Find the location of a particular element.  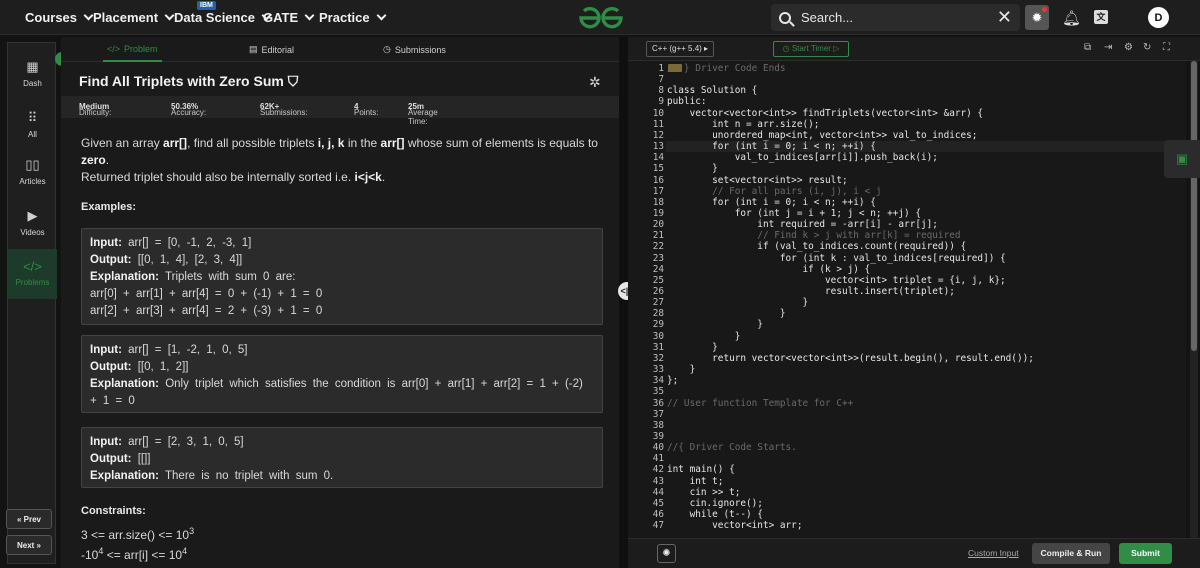

language-select: C++ (g++ 5.4) ▸ is located at coordinates (680, 49).